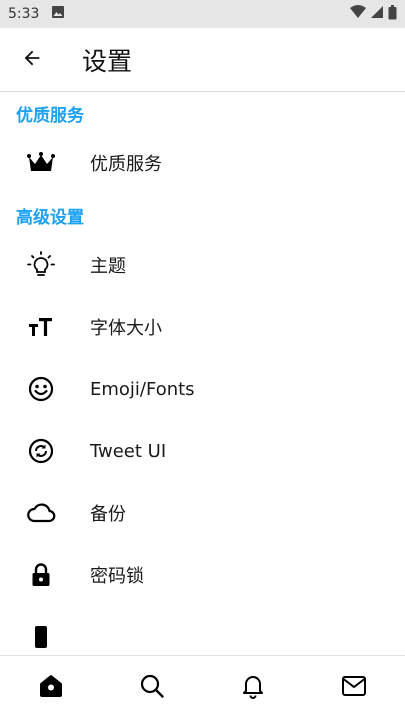  I want to click on settings-item-theme: 主题, so click(202, 265).